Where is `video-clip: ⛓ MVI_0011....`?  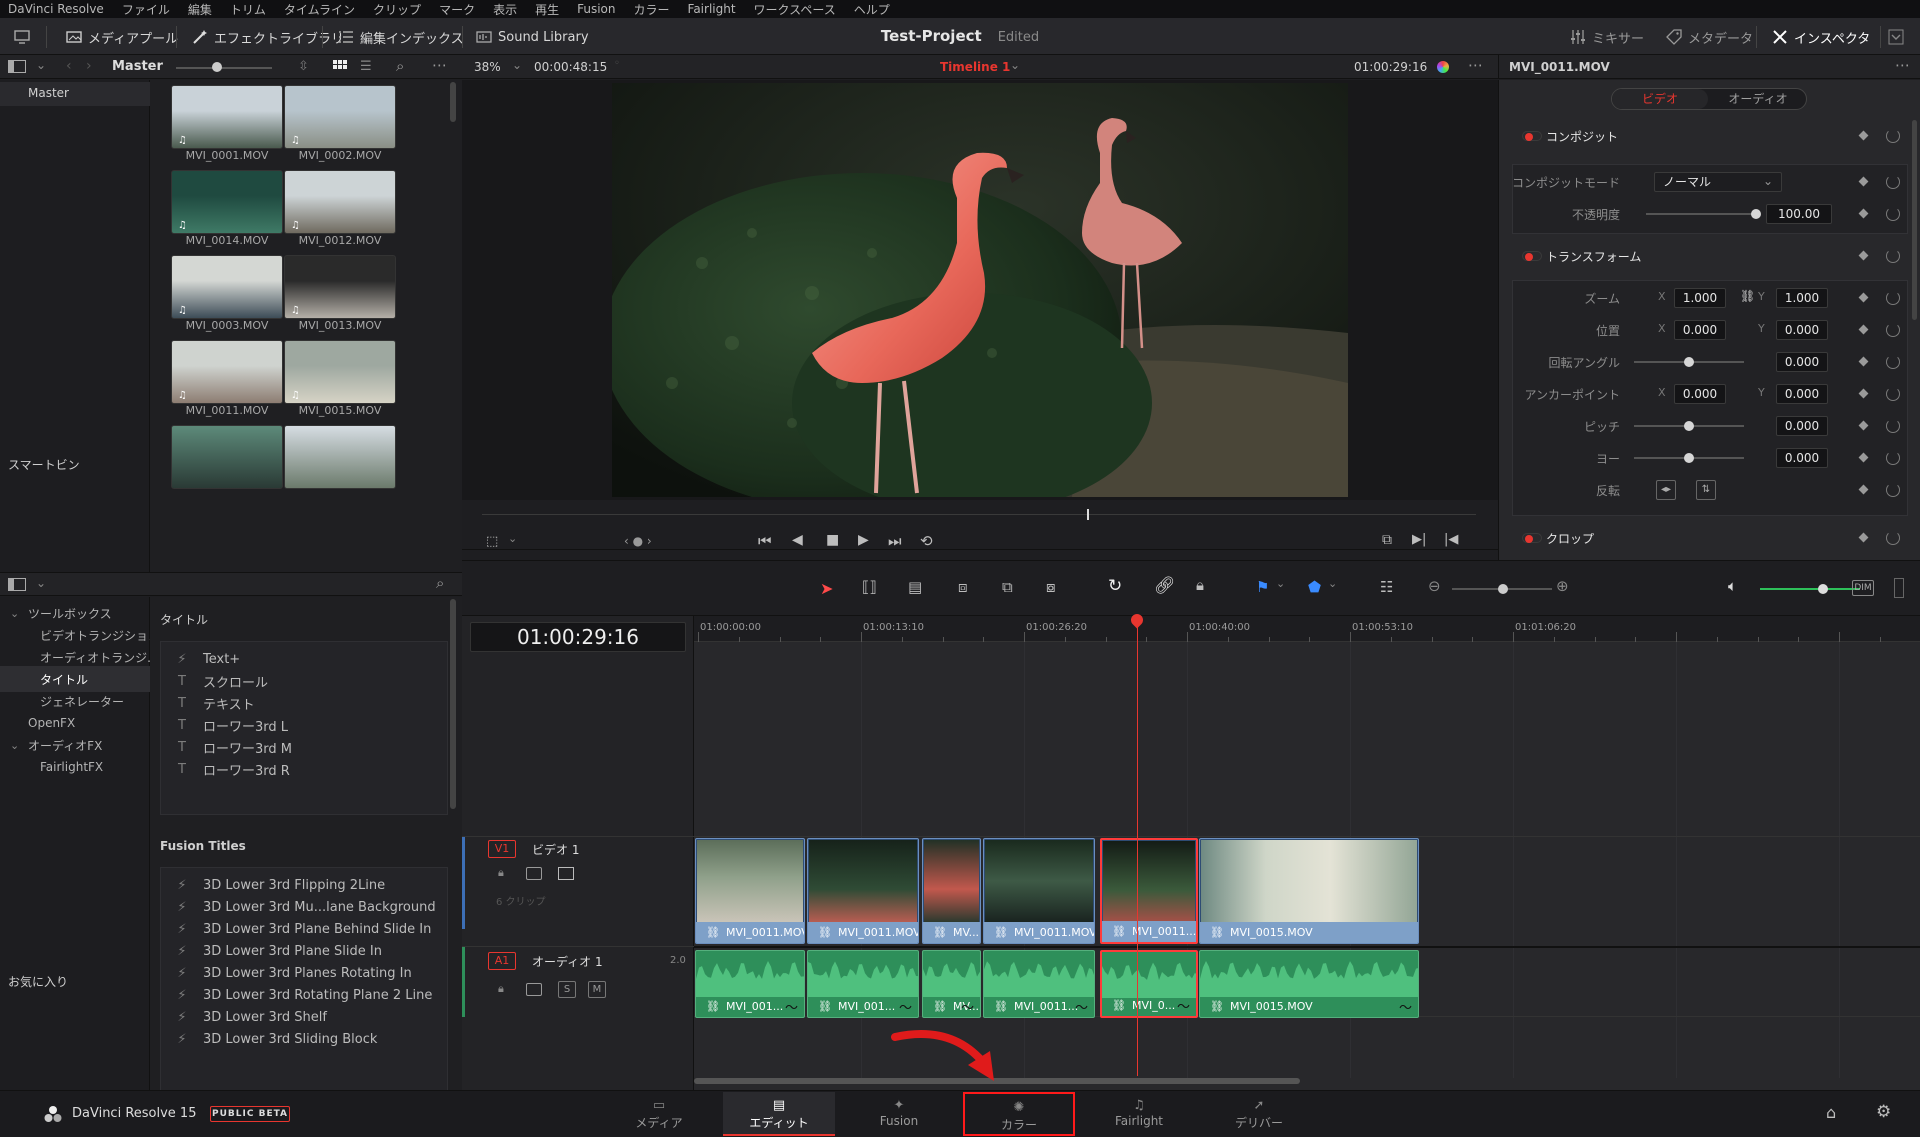
video-clip: ⛓ MVI_0011.... is located at coordinates (1149, 891).